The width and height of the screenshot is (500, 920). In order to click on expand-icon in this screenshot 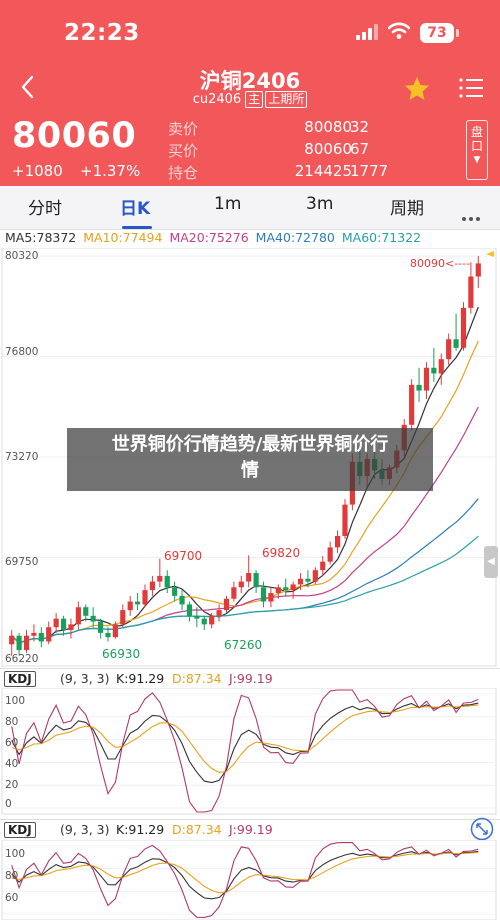, I will do `click(482, 829)`.